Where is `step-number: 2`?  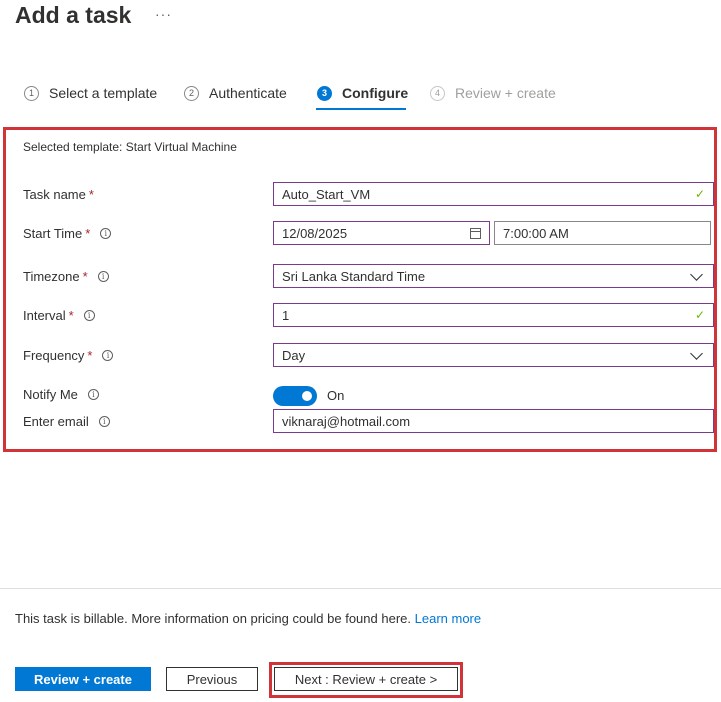 step-number: 2 is located at coordinates (191, 93).